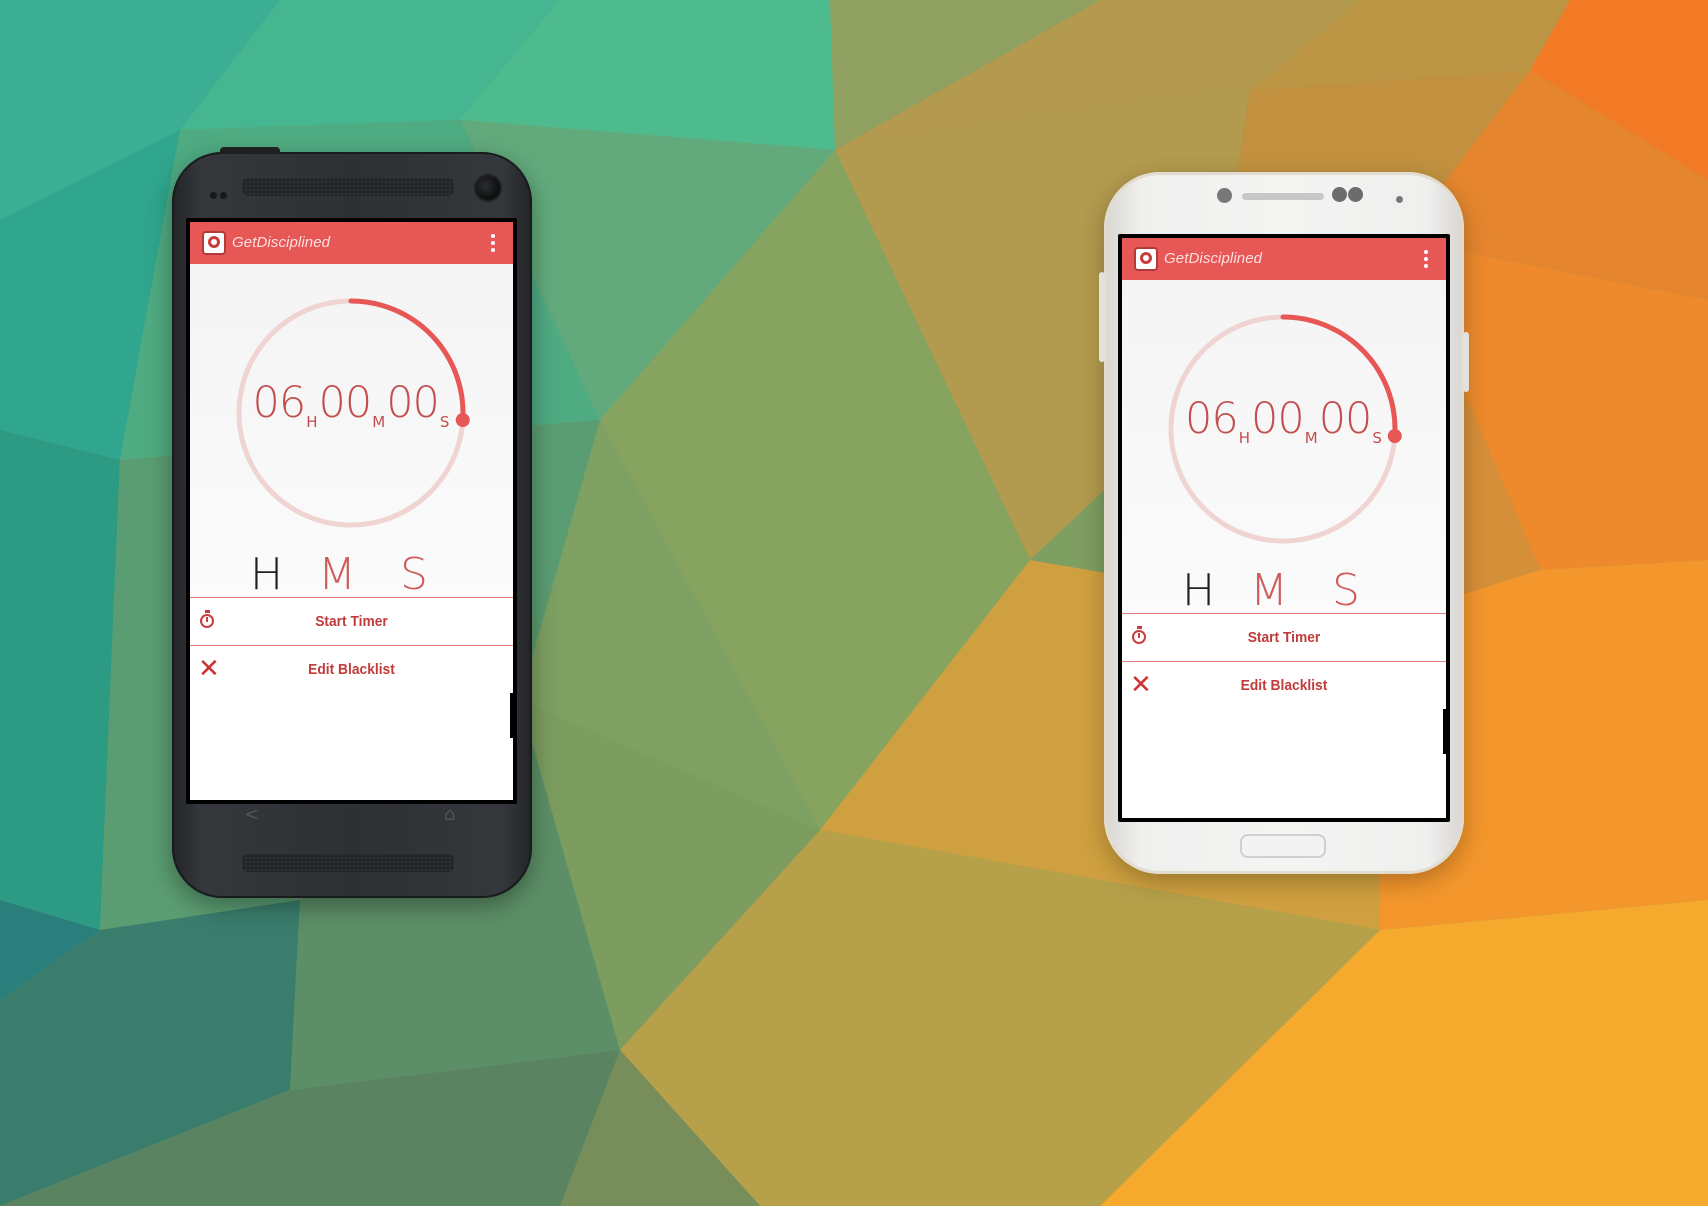 Image resolution: width=1708 pixels, height=1206 pixels. What do you see at coordinates (251, 814) in the screenshot?
I see `back-nav-icon: <` at bounding box center [251, 814].